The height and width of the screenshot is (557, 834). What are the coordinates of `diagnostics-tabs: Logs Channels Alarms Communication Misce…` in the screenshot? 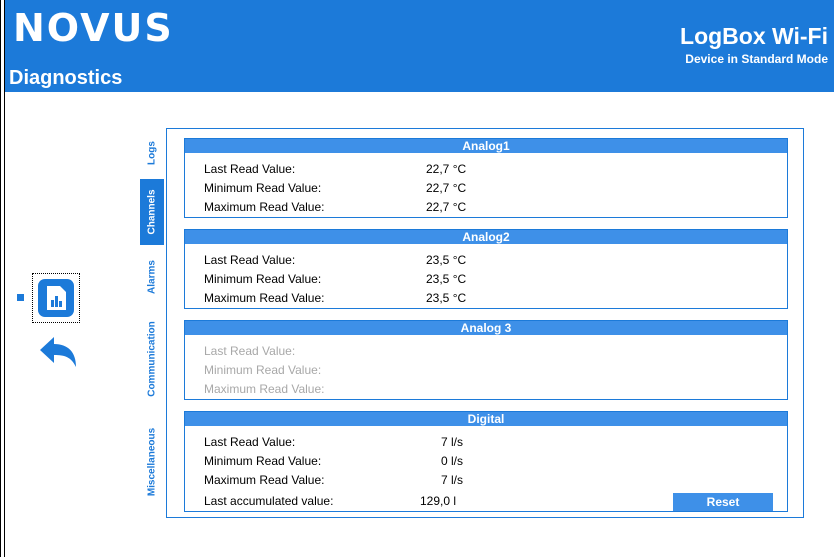 It's located at (152, 324).